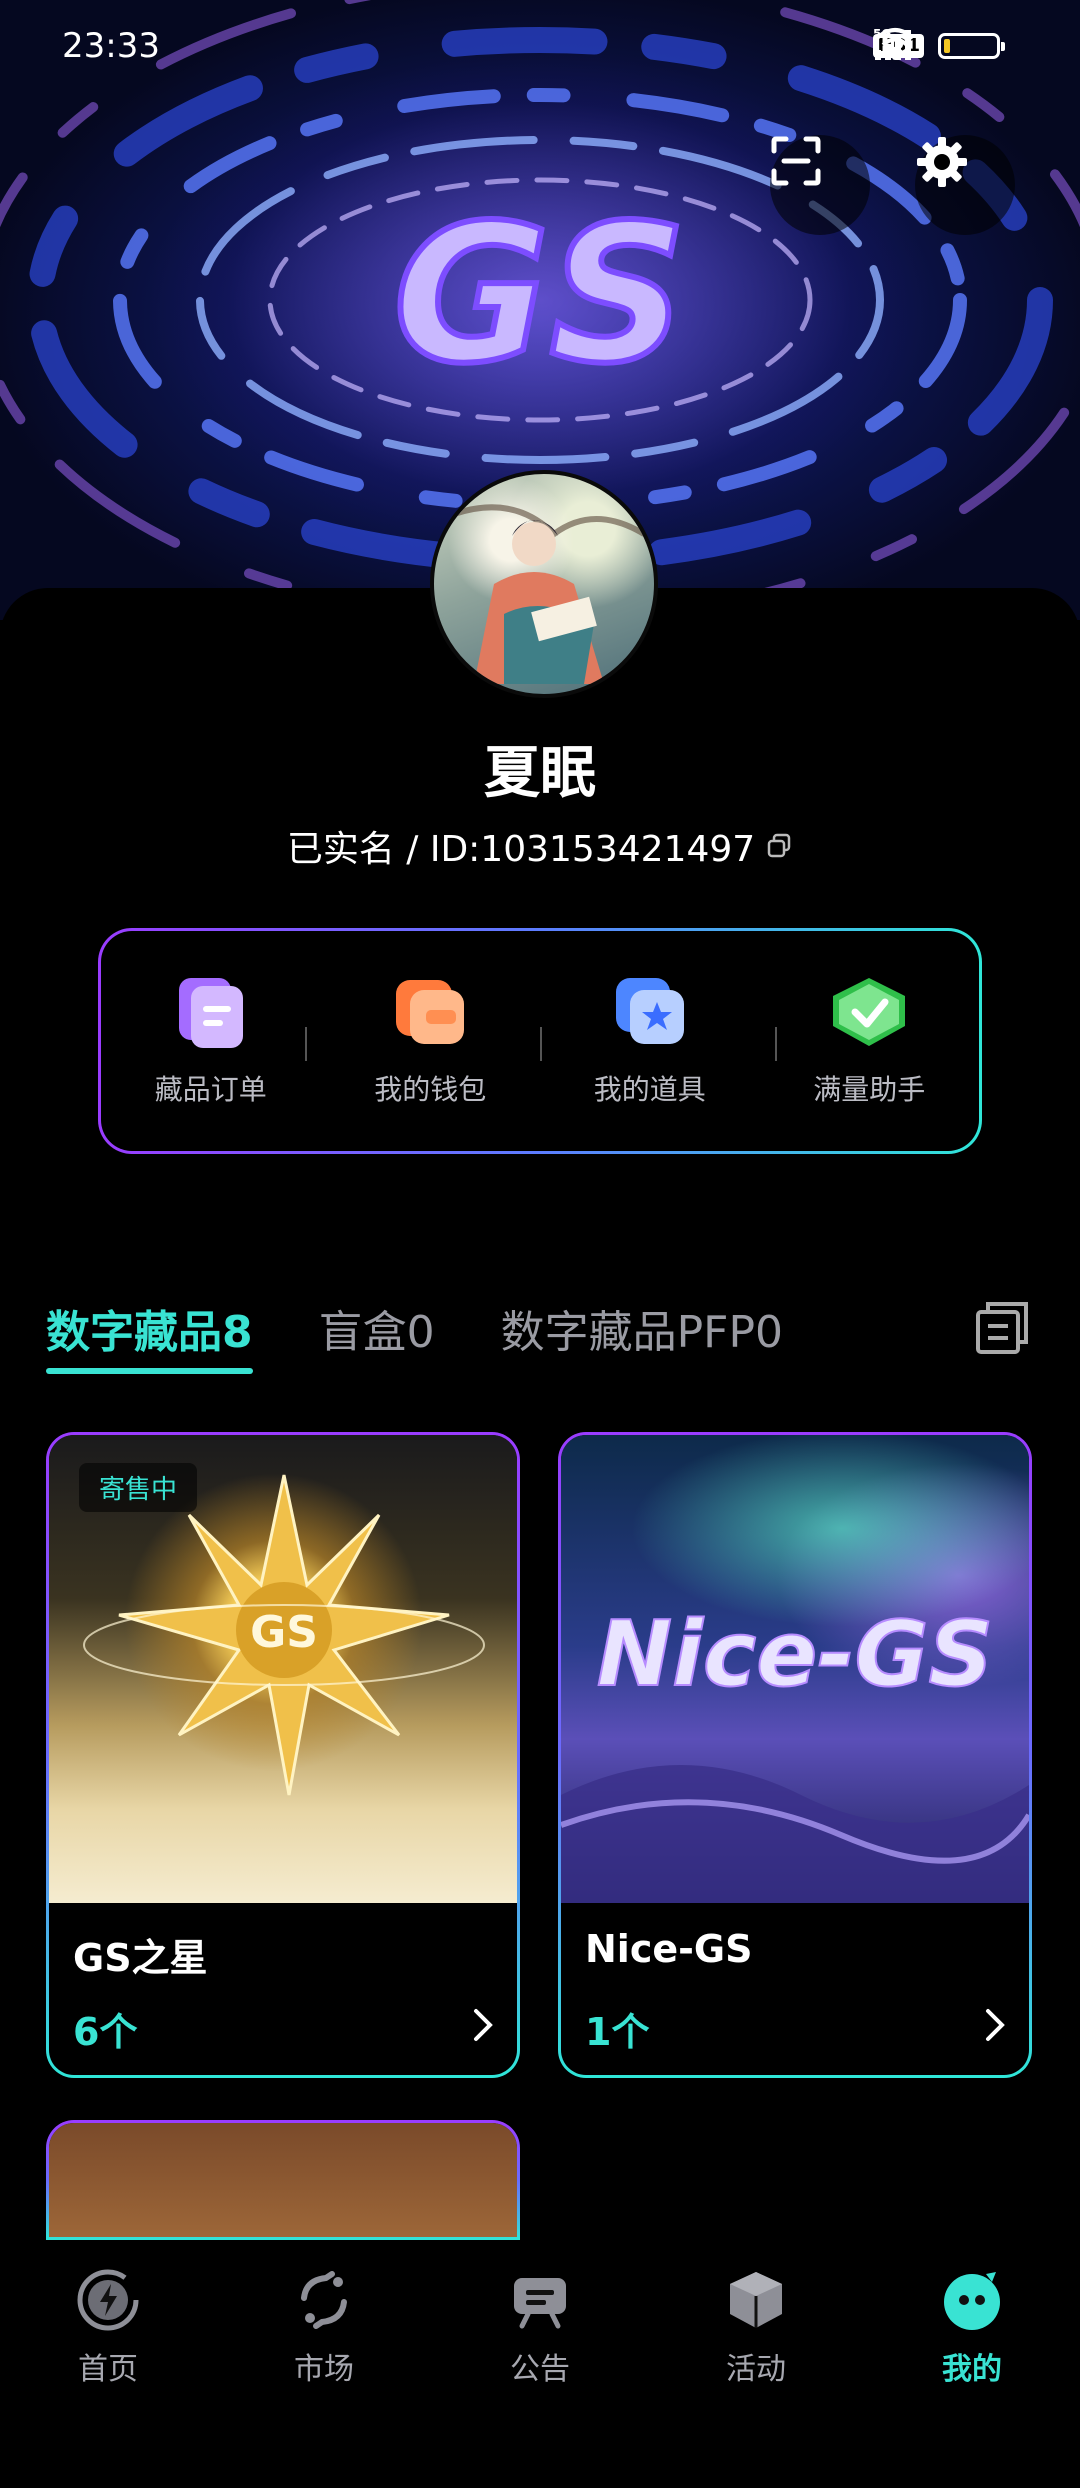  Describe the element at coordinates (108, 2369) in the screenshot. I see `nav-label: 首页` at that location.